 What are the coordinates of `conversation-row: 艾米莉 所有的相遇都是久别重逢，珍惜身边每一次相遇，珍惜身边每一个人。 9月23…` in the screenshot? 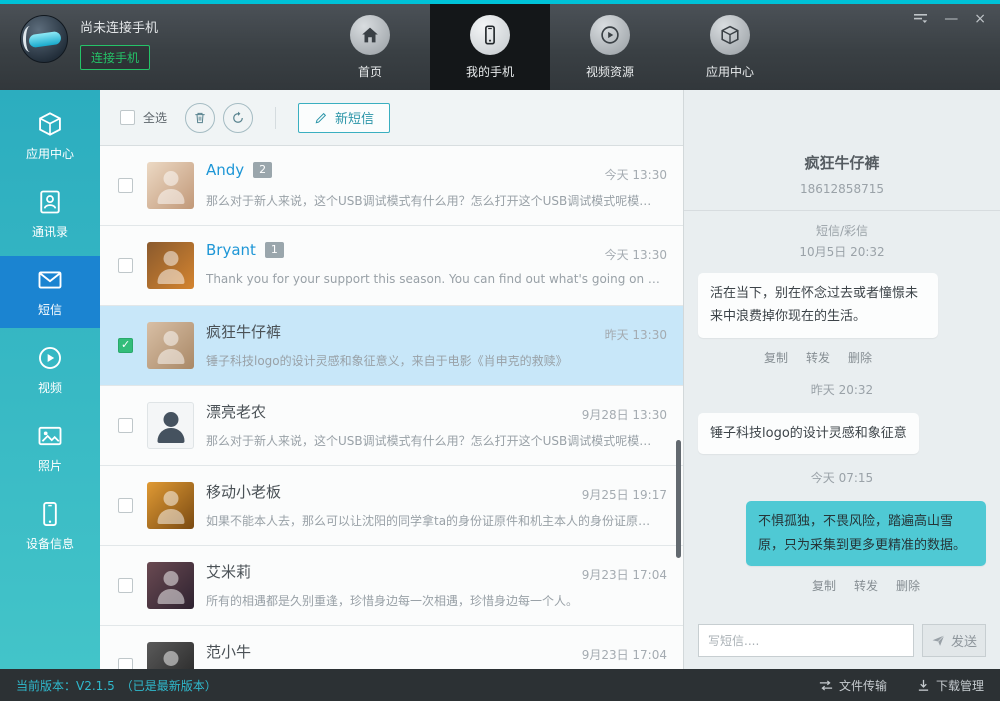 It's located at (391, 586).